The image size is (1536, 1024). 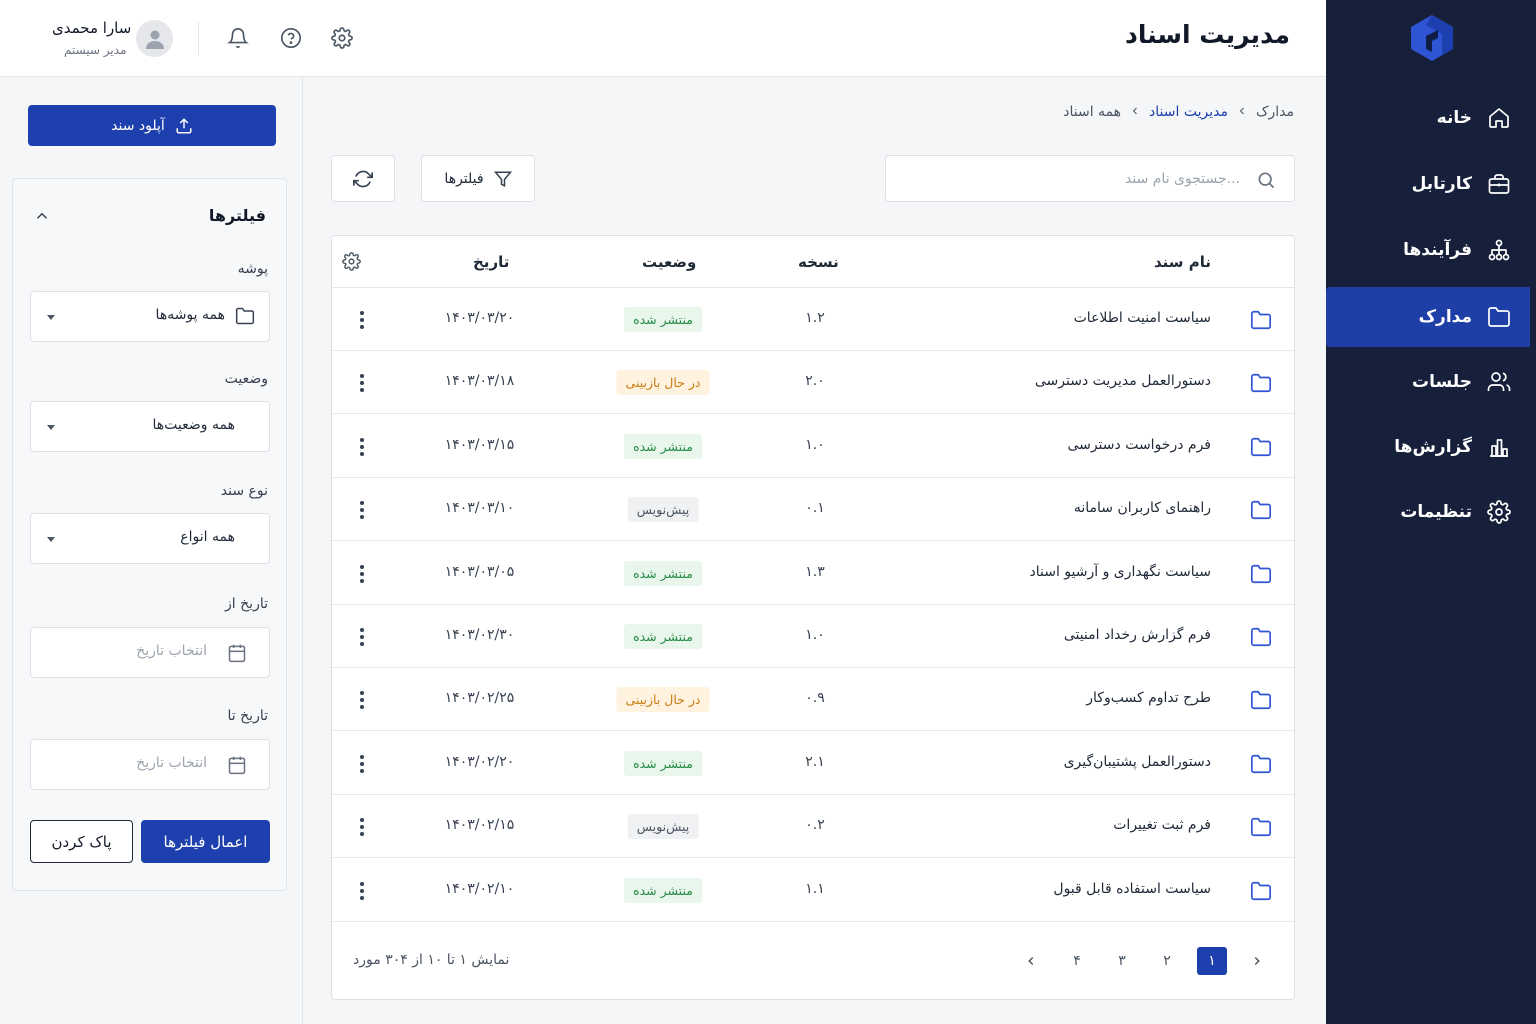 What do you see at coordinates (363, 178) in the screenshot?
I see `refresh-button` at bounding box center [363, 178].